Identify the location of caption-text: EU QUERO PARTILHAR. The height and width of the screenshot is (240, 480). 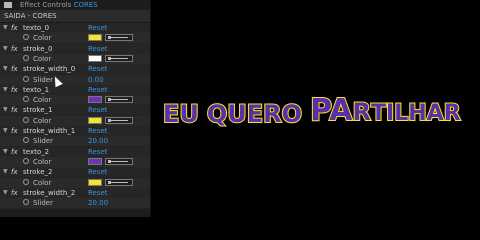
(317, 108).